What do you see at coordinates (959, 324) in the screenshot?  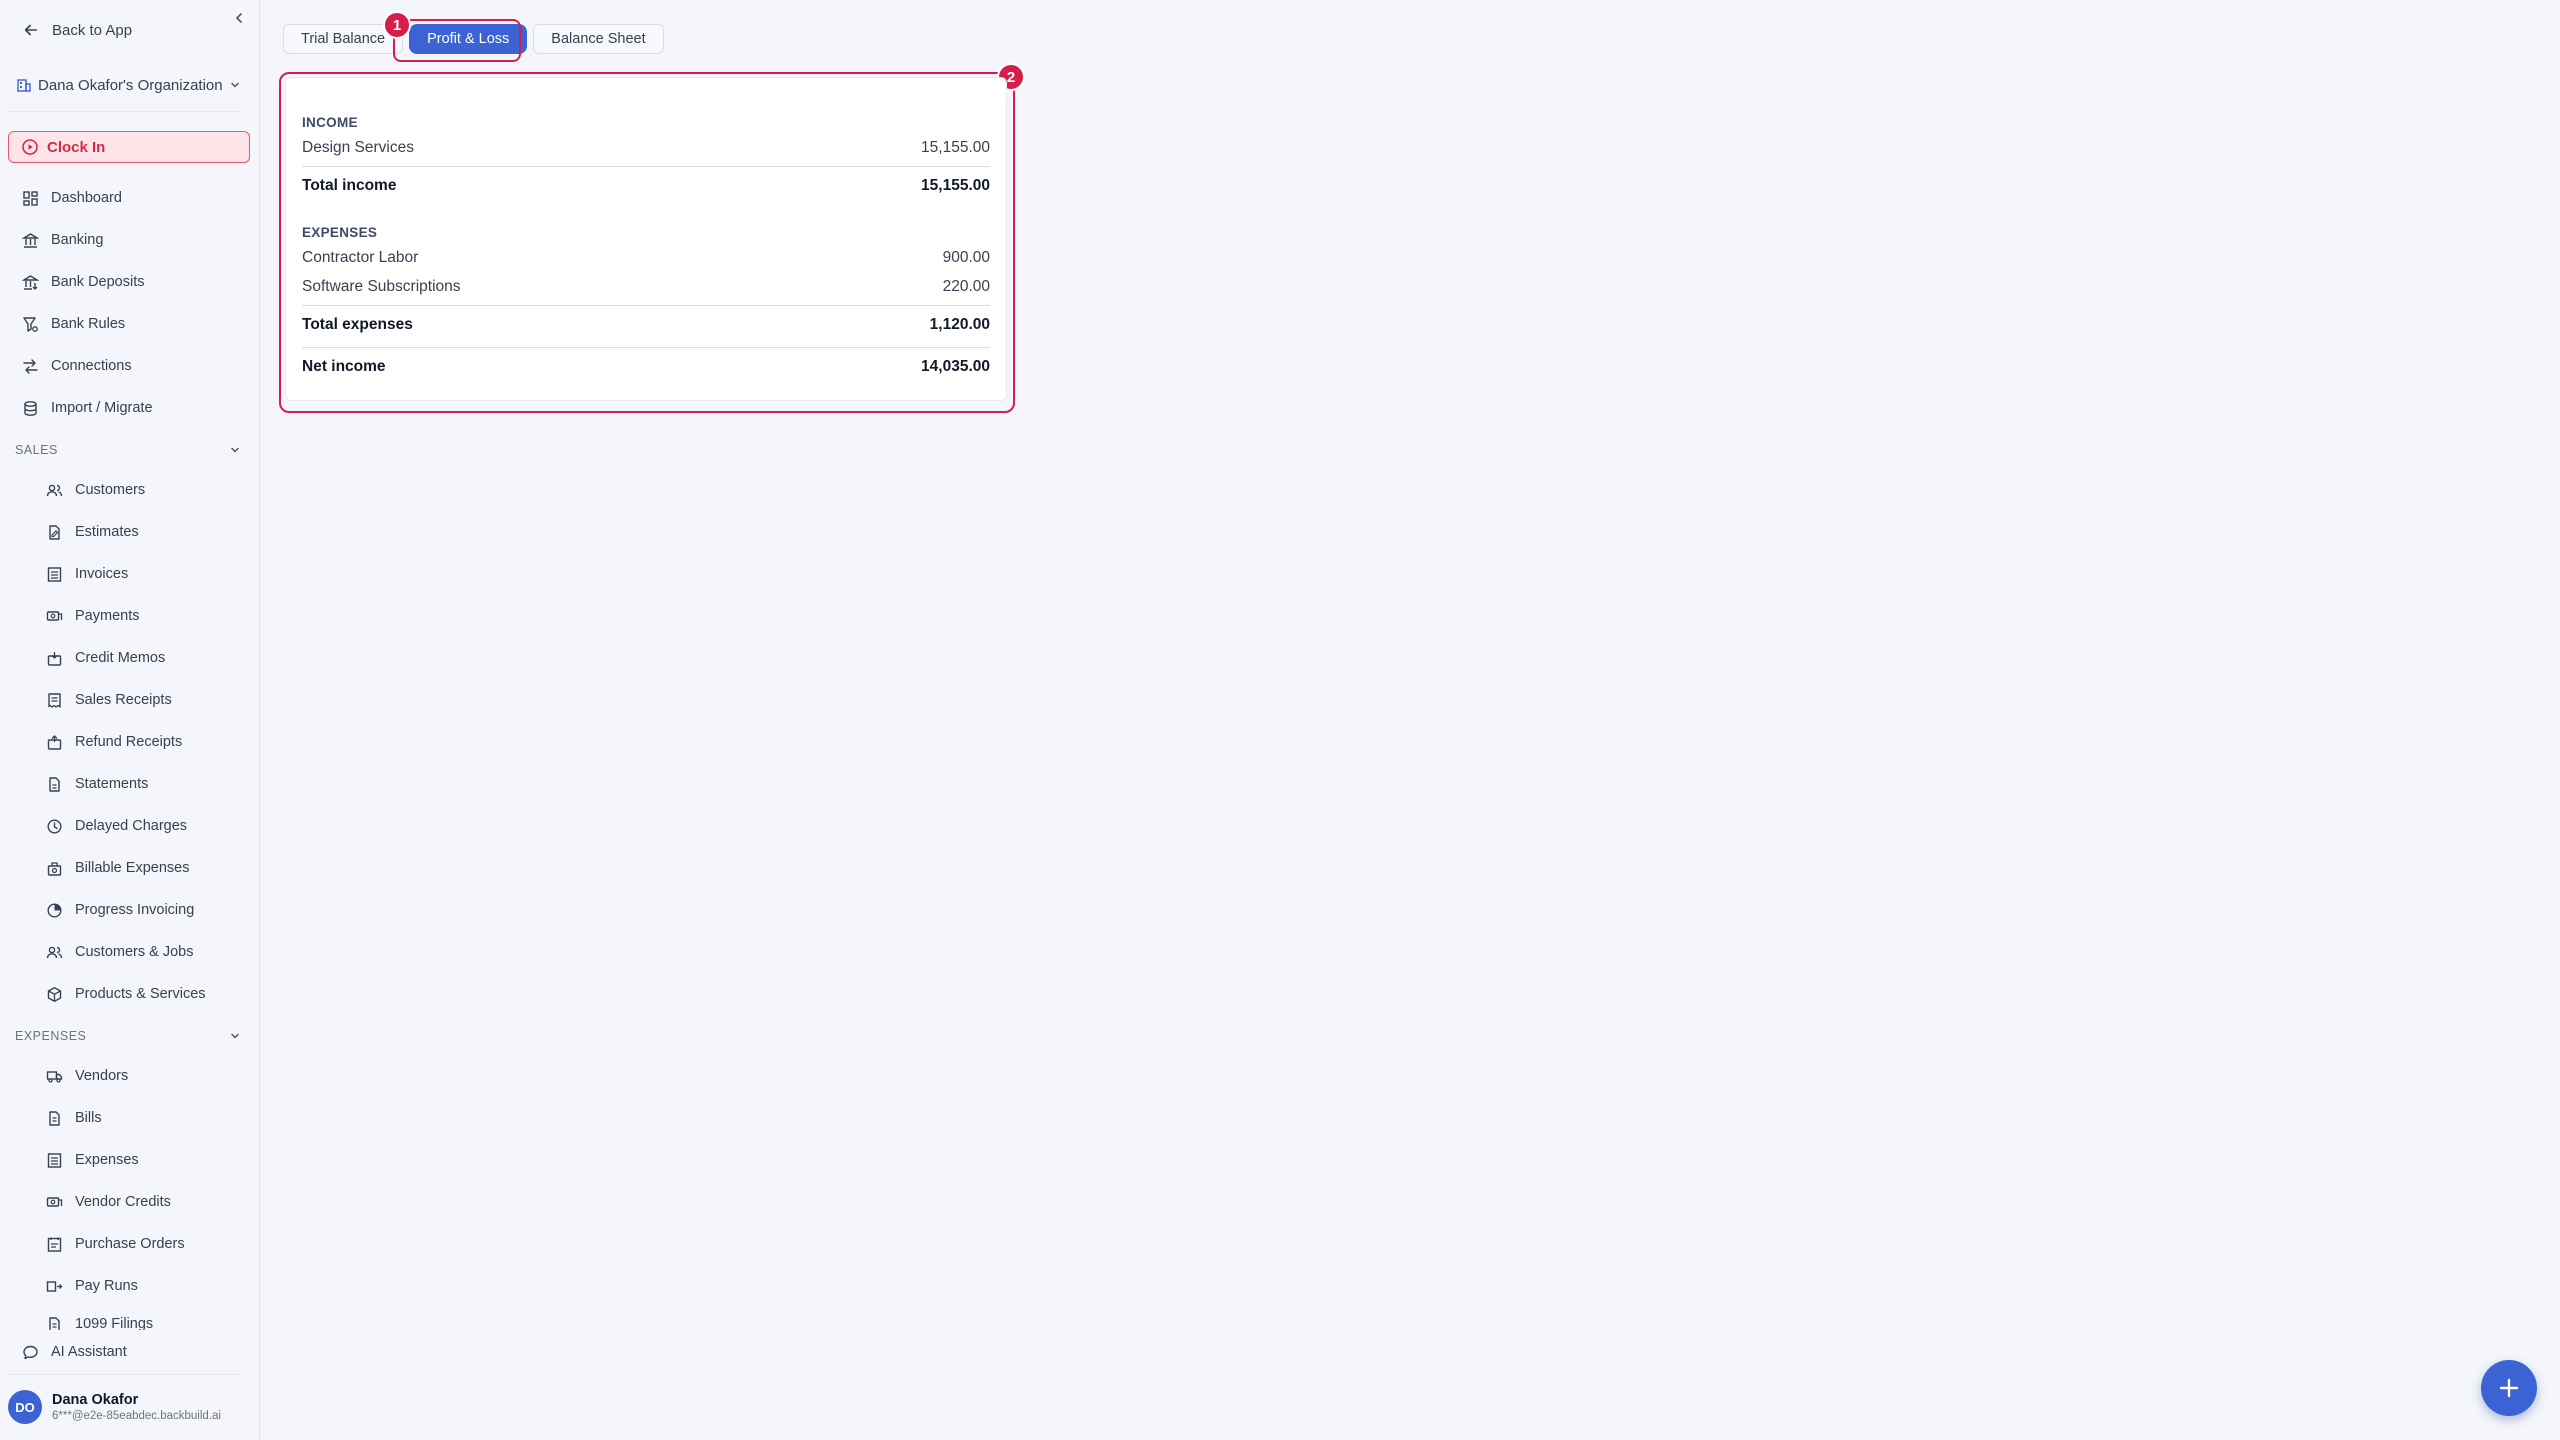 I see `total-expenses-amount: 1,120.00` at bounding box center [959, 324].